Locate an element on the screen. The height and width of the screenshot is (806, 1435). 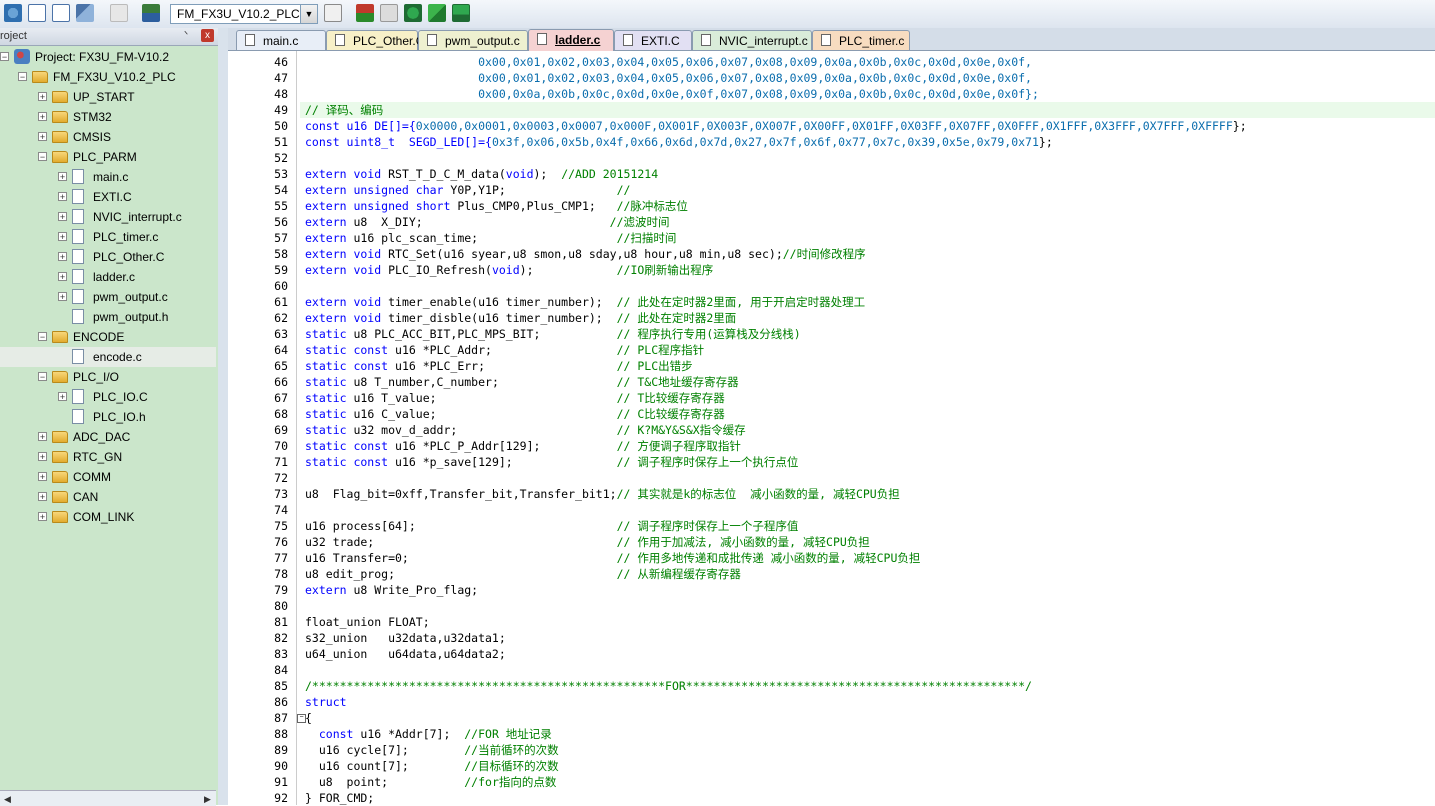
code-comment: // K?M&Y&S&X指令缓存 is located at coordinates (681, 430).